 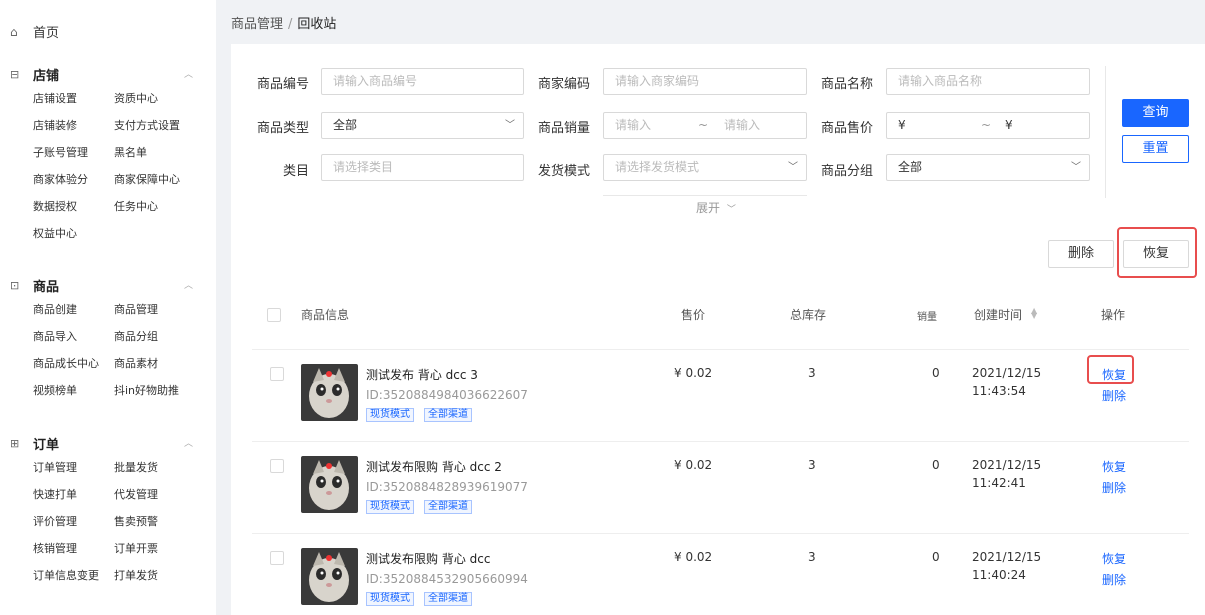 I want to click on sidebar-item: 商品素材, so click(x=154, y=369).